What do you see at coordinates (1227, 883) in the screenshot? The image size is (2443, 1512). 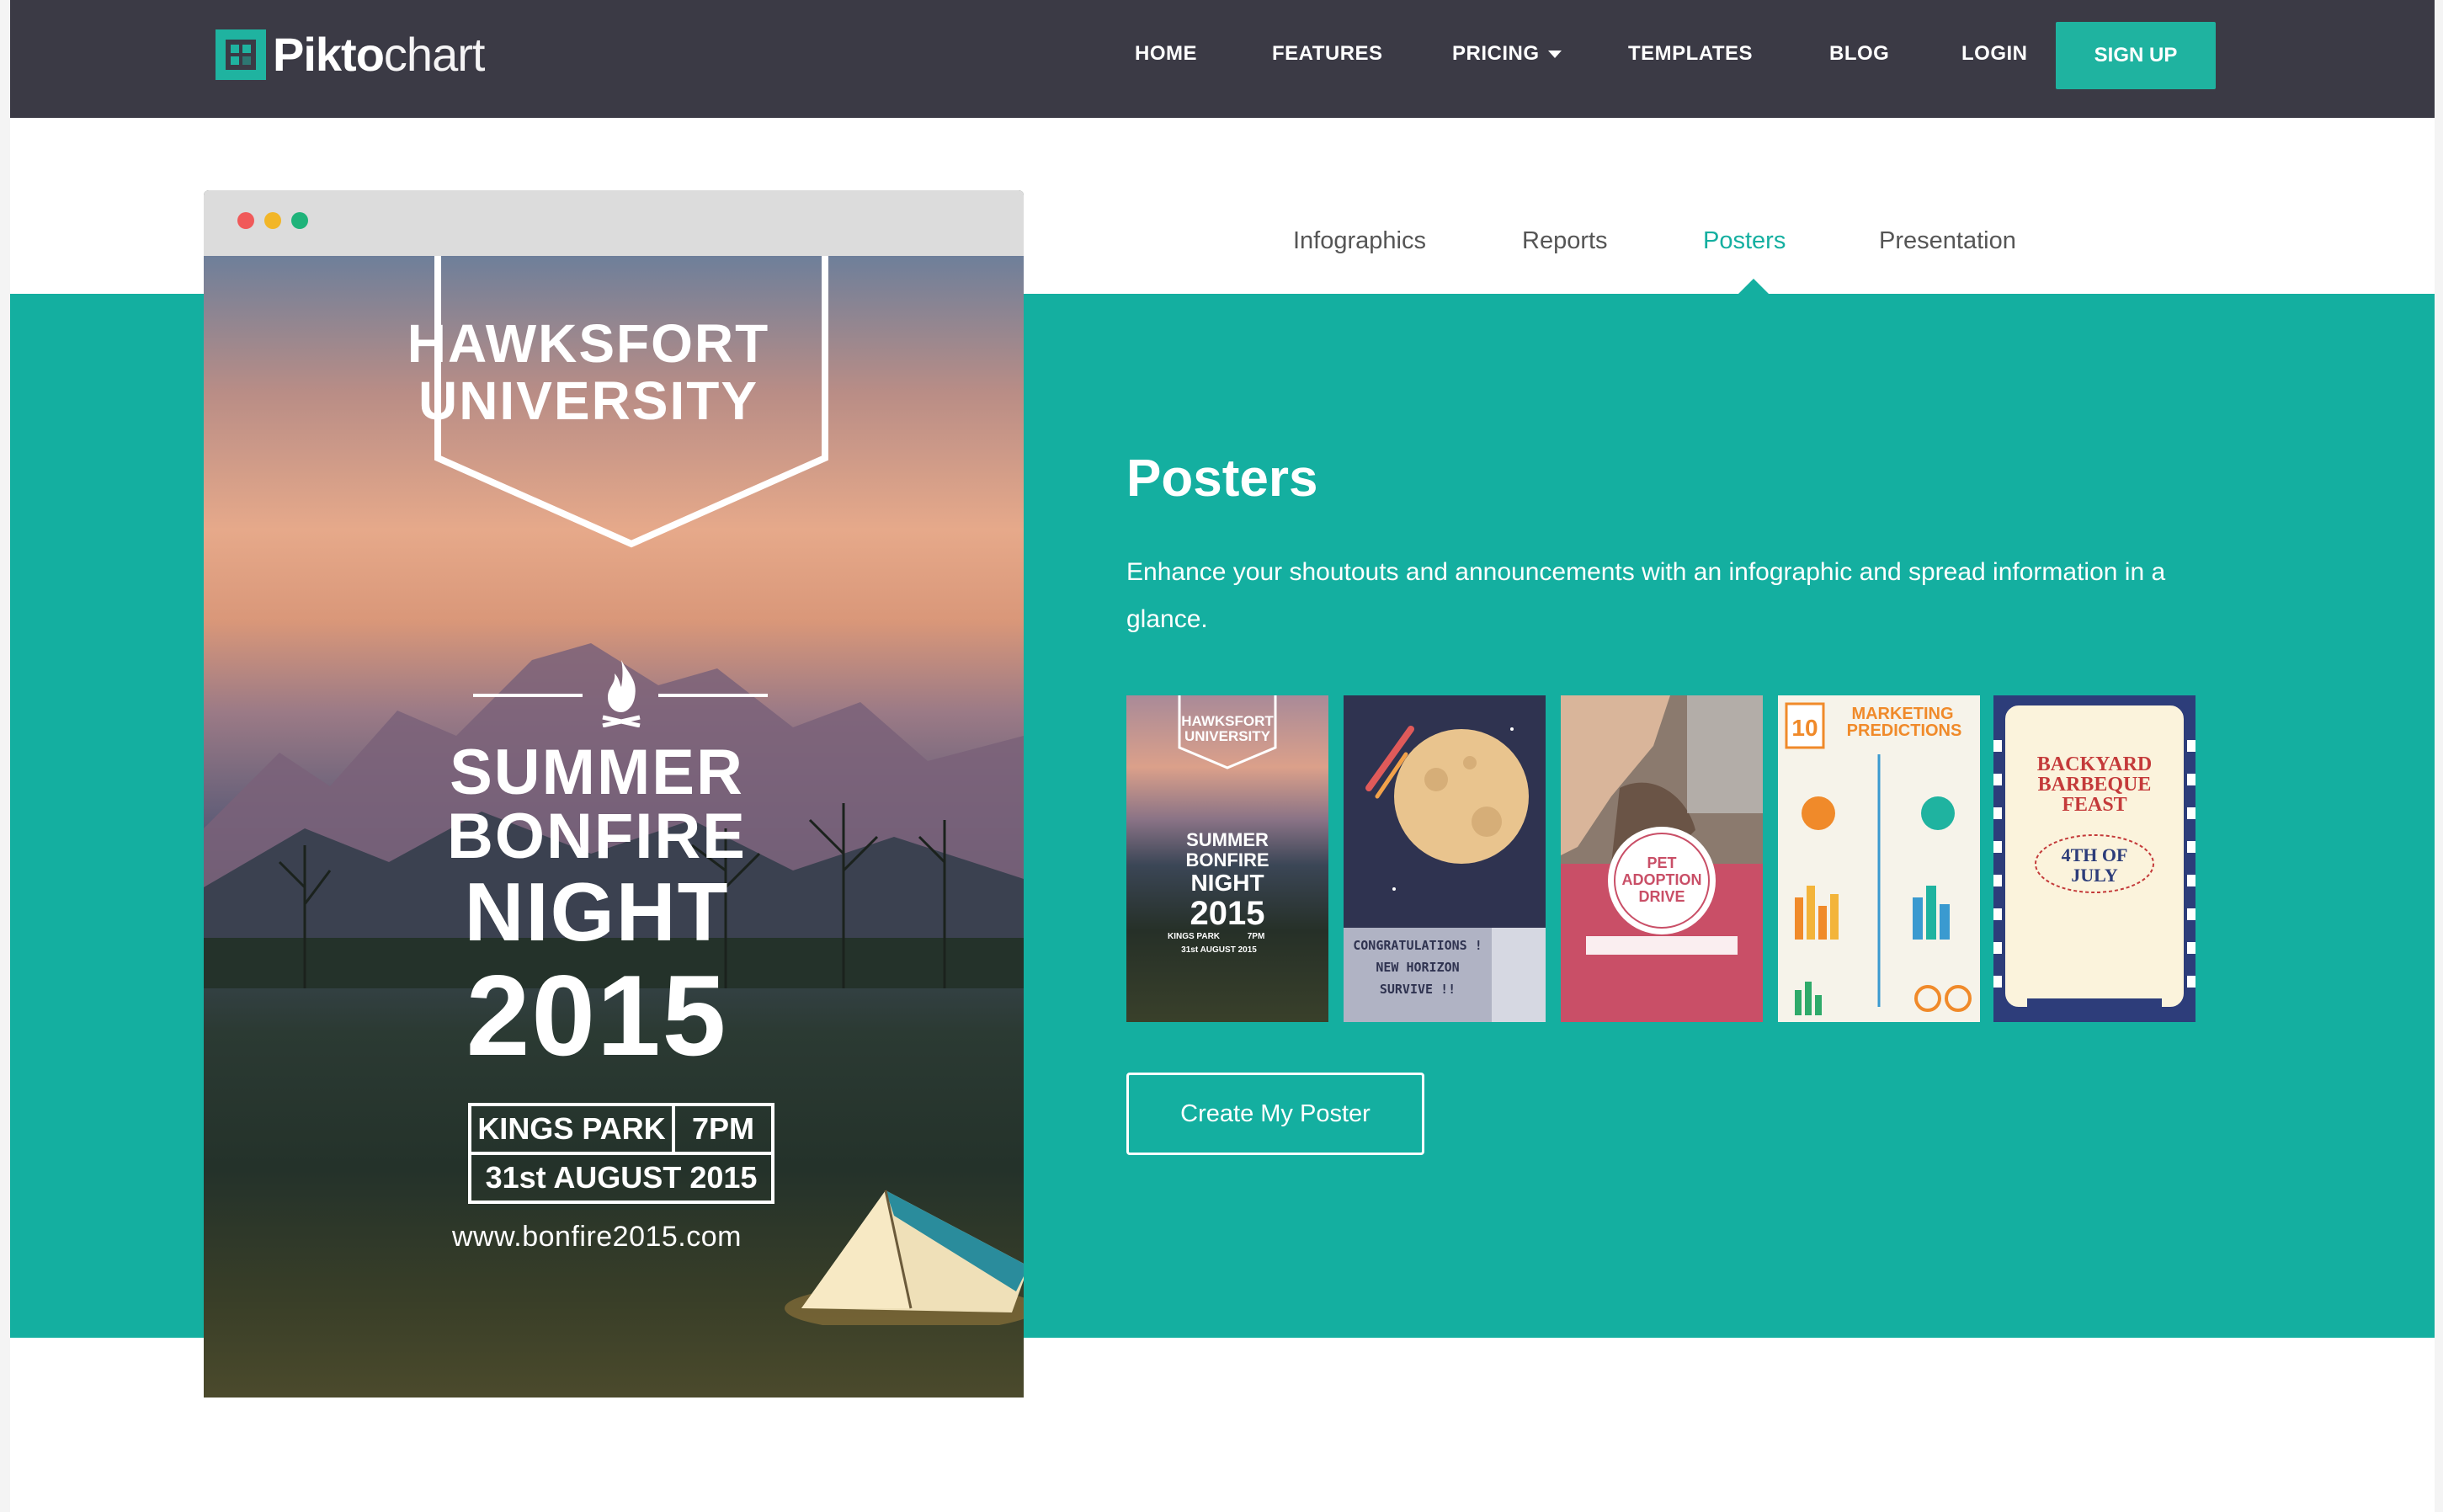 I see `thumb-bonfire-l5: NIGHT` at bounding box center [1227, 883].